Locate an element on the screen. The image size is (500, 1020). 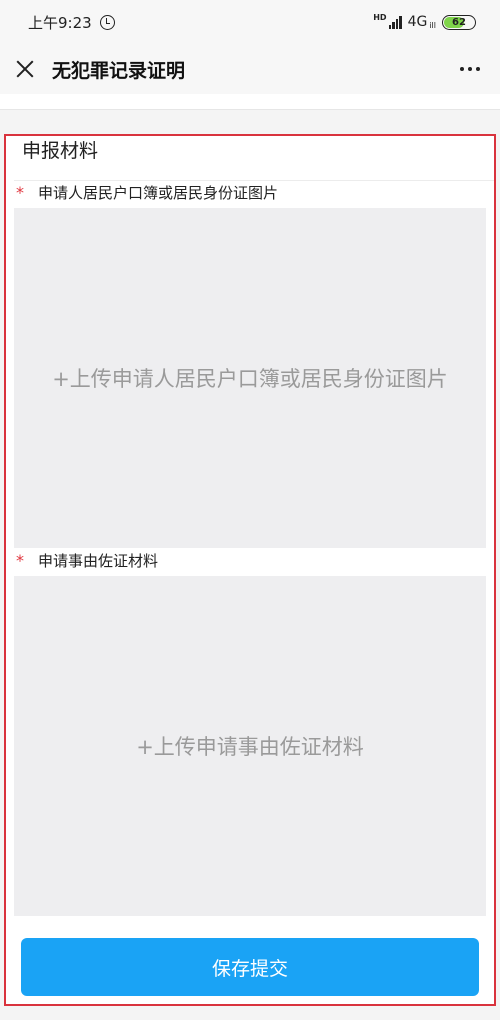
section-title: 申报材料 is located at coordinates (60, 151).